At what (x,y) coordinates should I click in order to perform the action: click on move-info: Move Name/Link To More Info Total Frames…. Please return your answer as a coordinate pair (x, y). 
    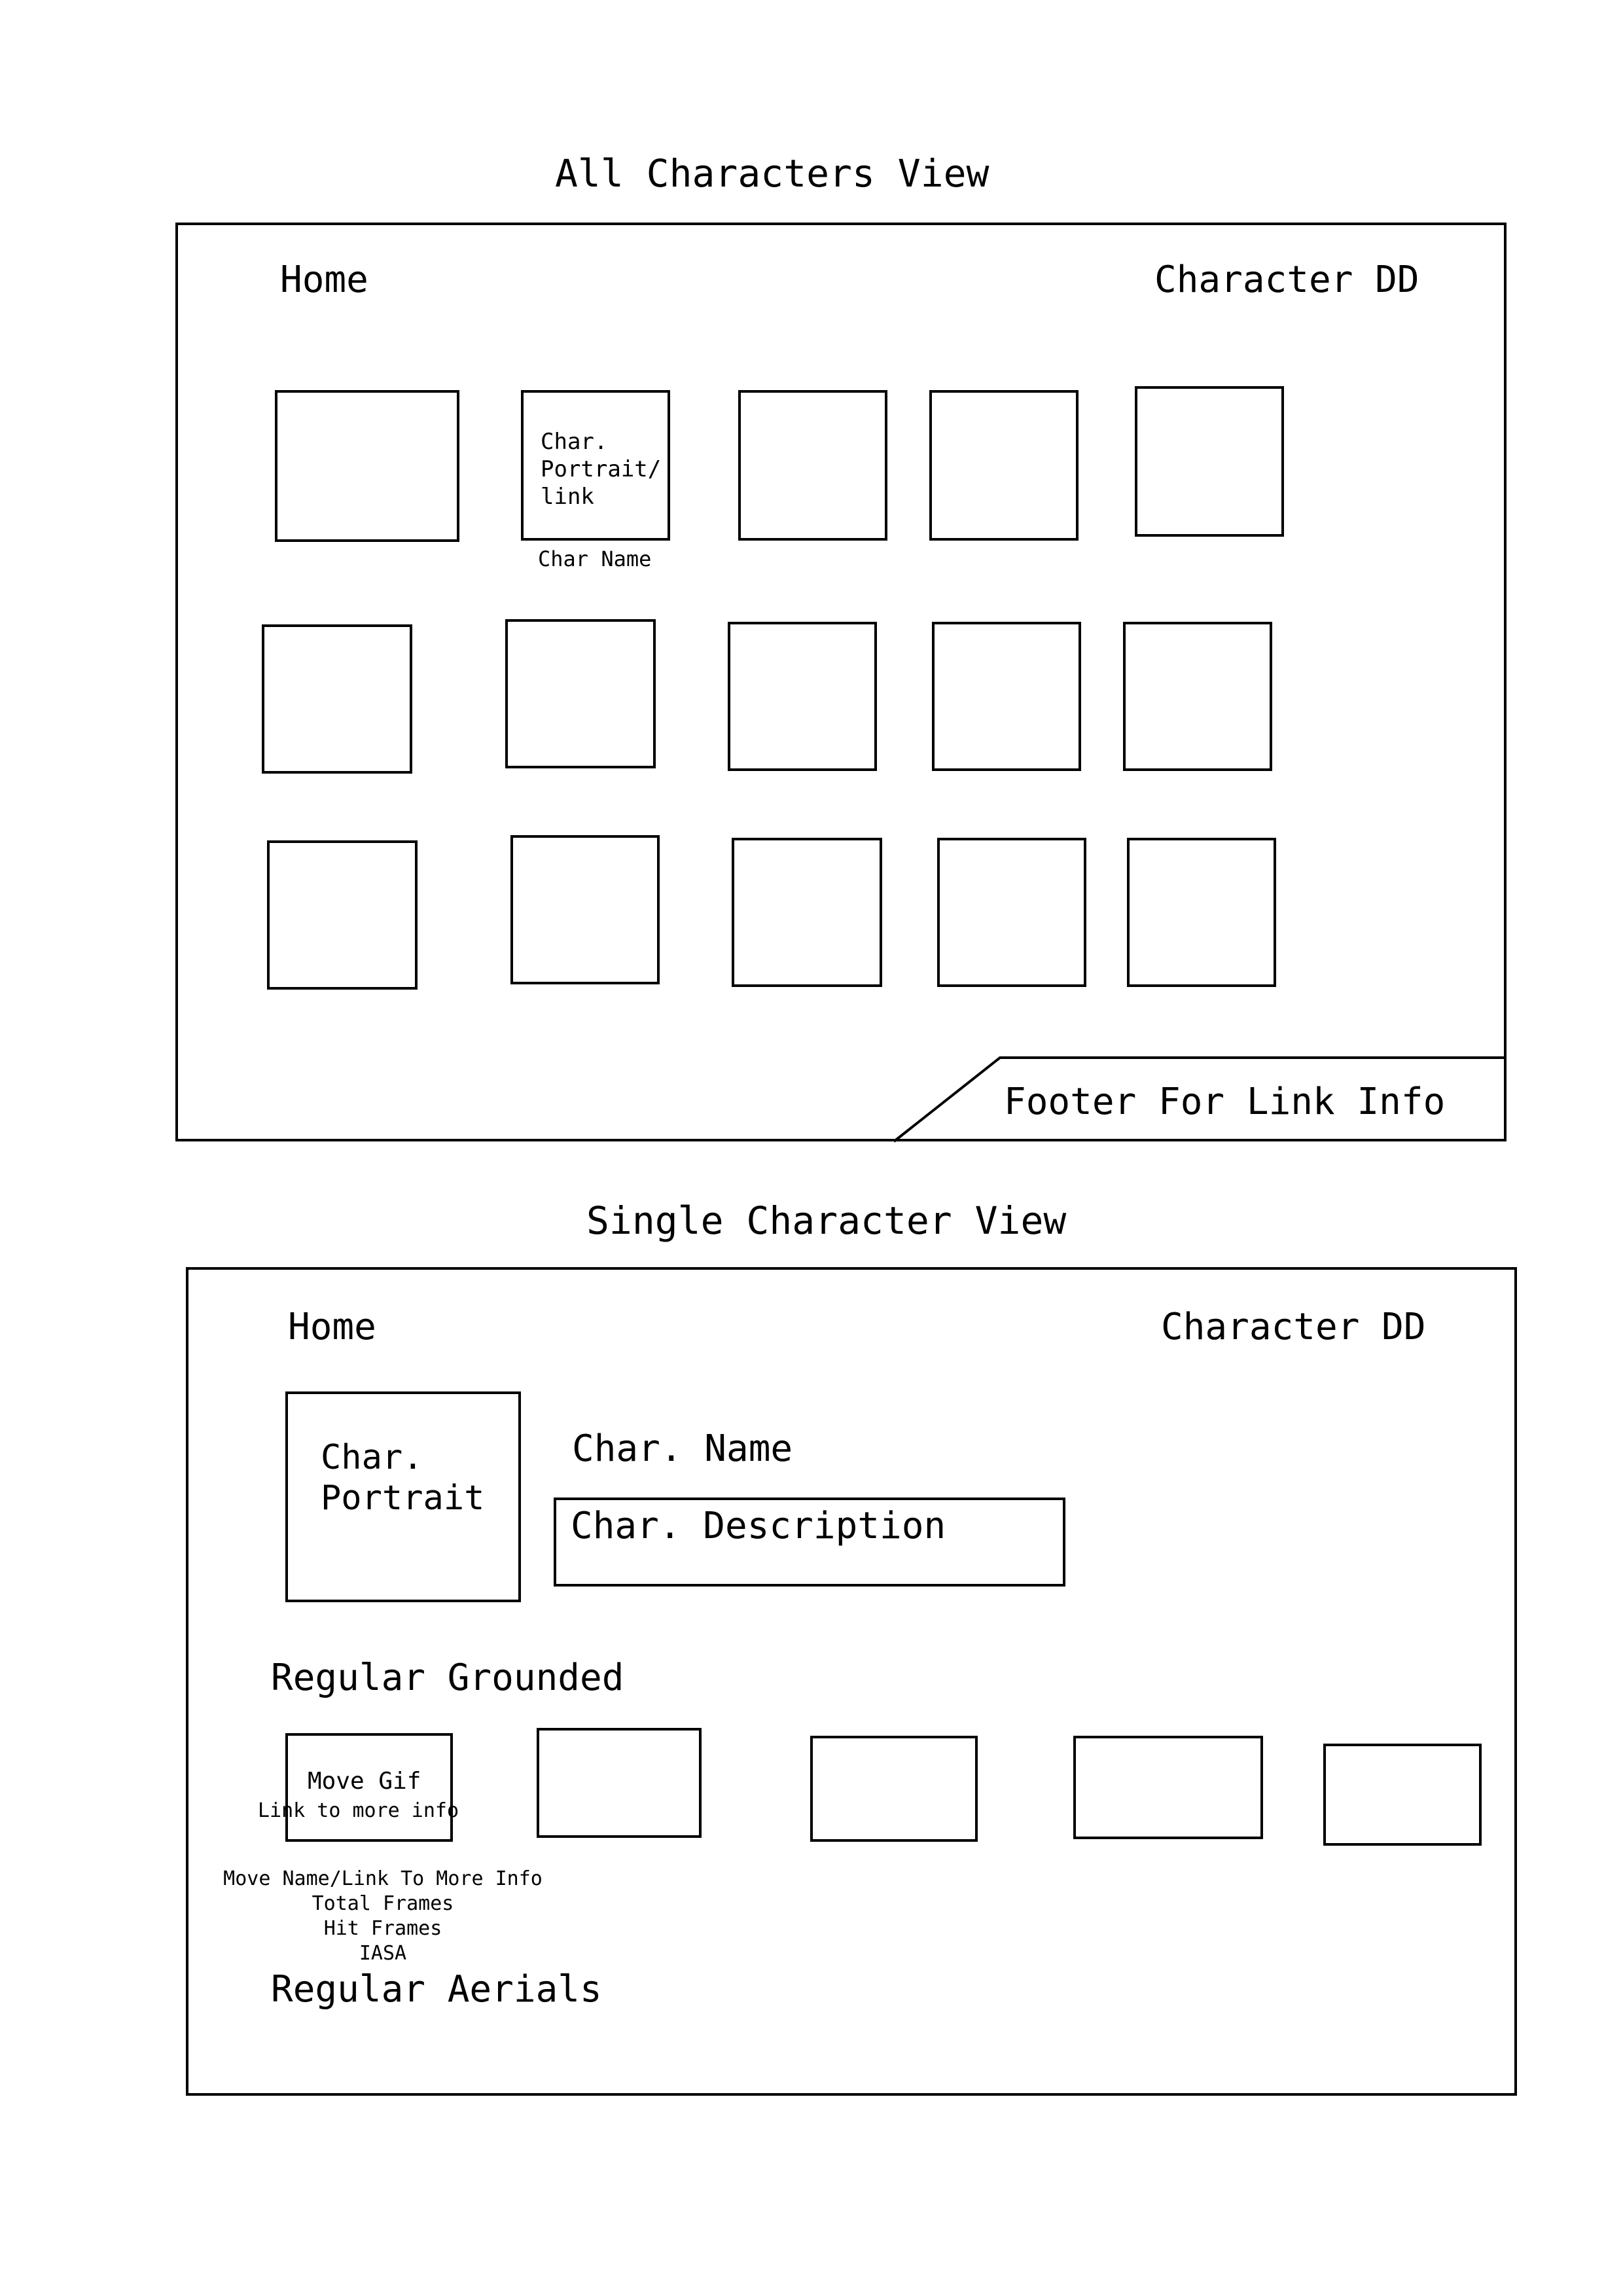
    Looking at the image, I should click on (383, 1916).